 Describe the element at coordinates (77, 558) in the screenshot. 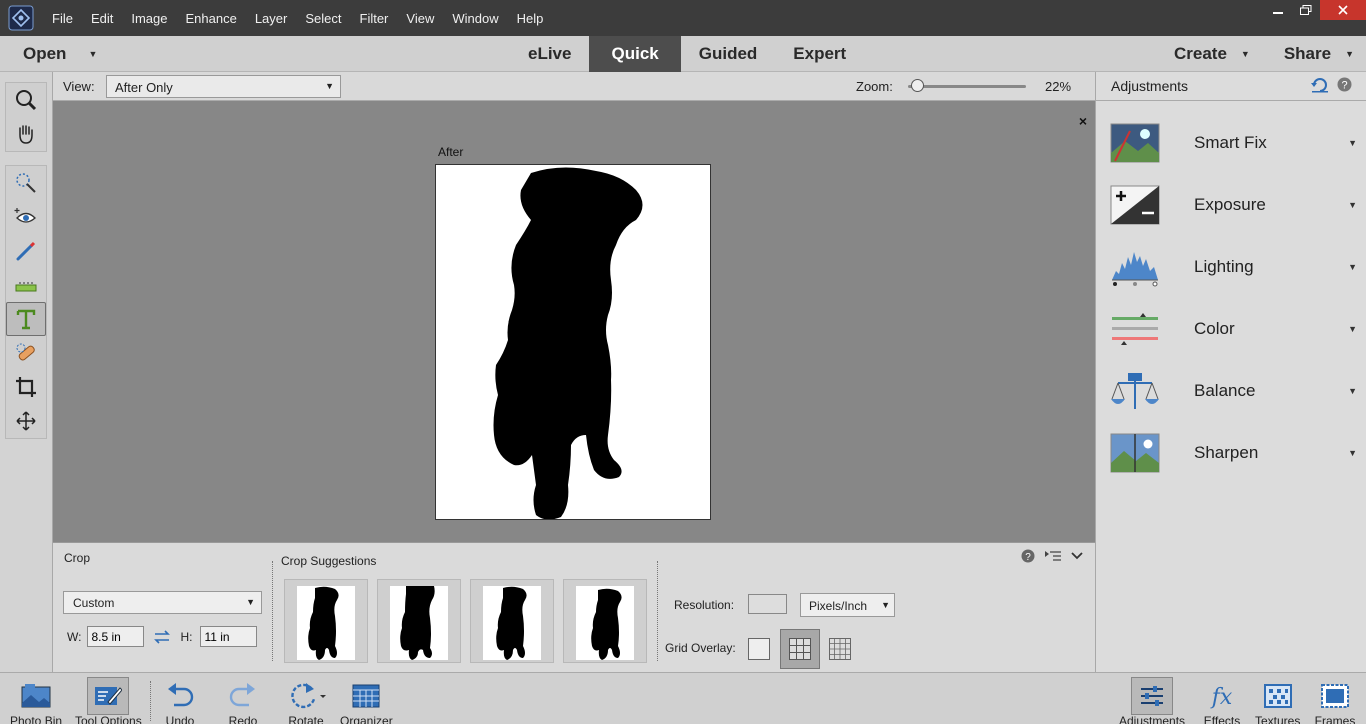

I see `options-title: Crop` at that location.